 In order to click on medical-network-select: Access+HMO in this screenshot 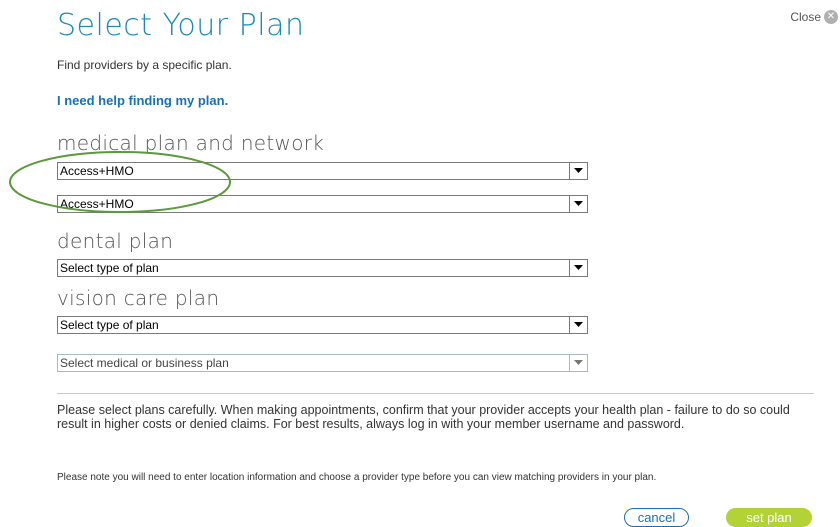, I will do `click(322, 204)`.